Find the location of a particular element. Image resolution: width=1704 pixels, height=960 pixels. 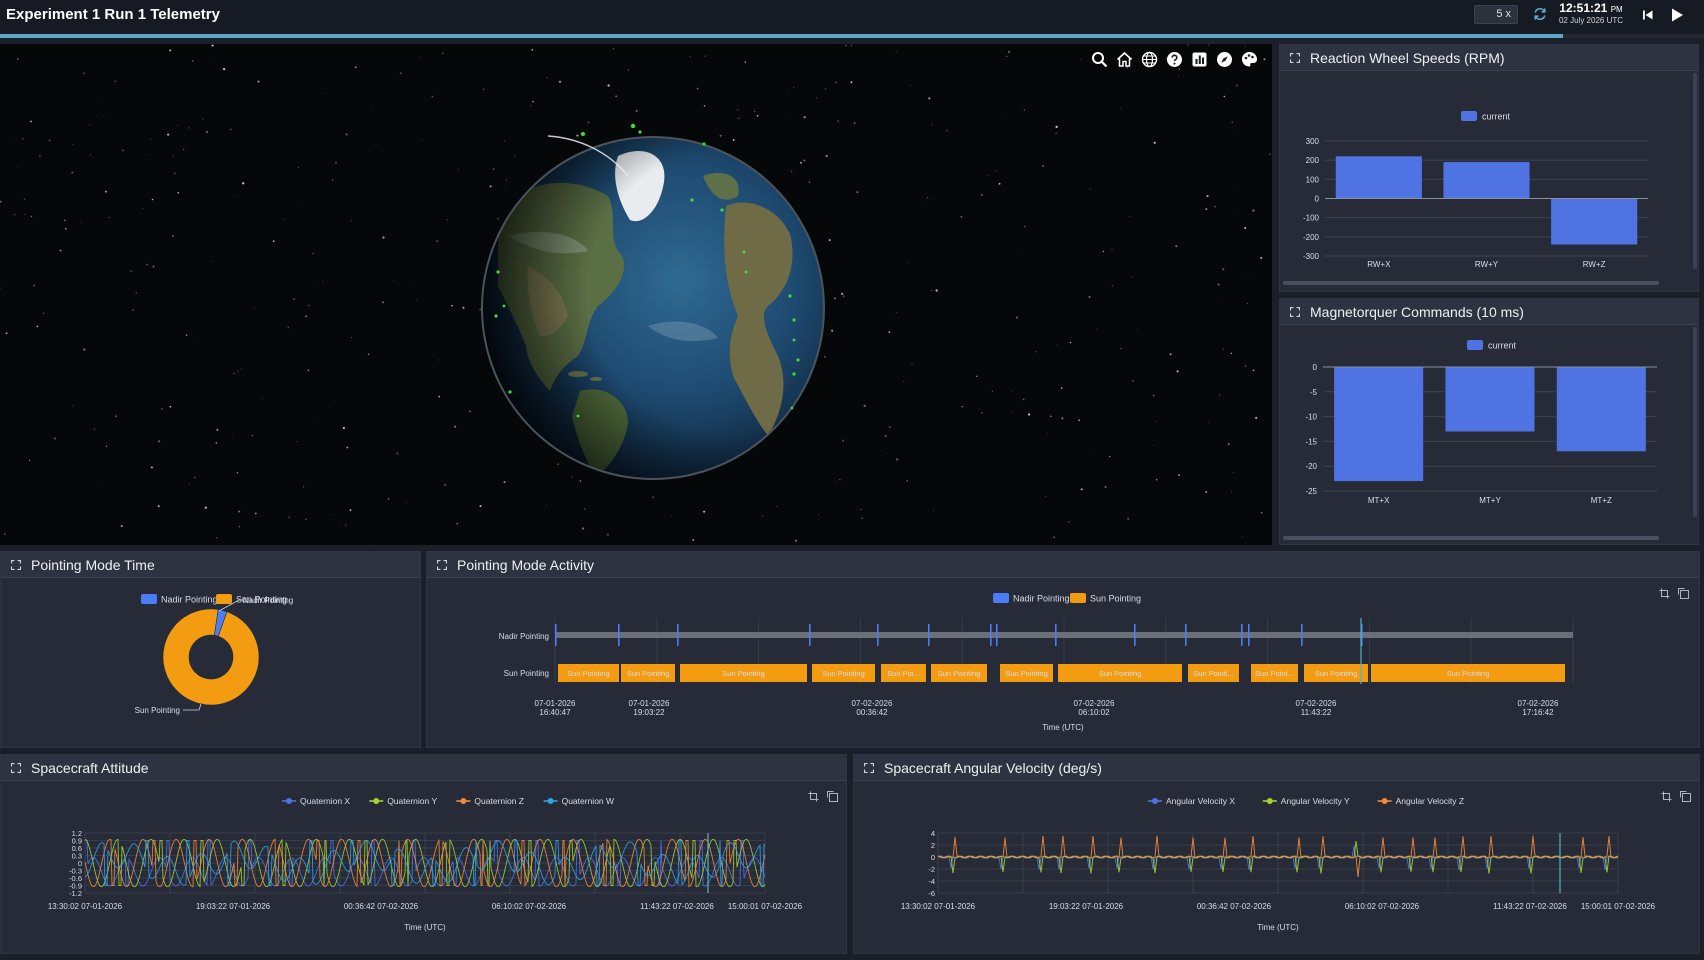

playback-speed-input: 5 x is located at coordinates (1496, 14).